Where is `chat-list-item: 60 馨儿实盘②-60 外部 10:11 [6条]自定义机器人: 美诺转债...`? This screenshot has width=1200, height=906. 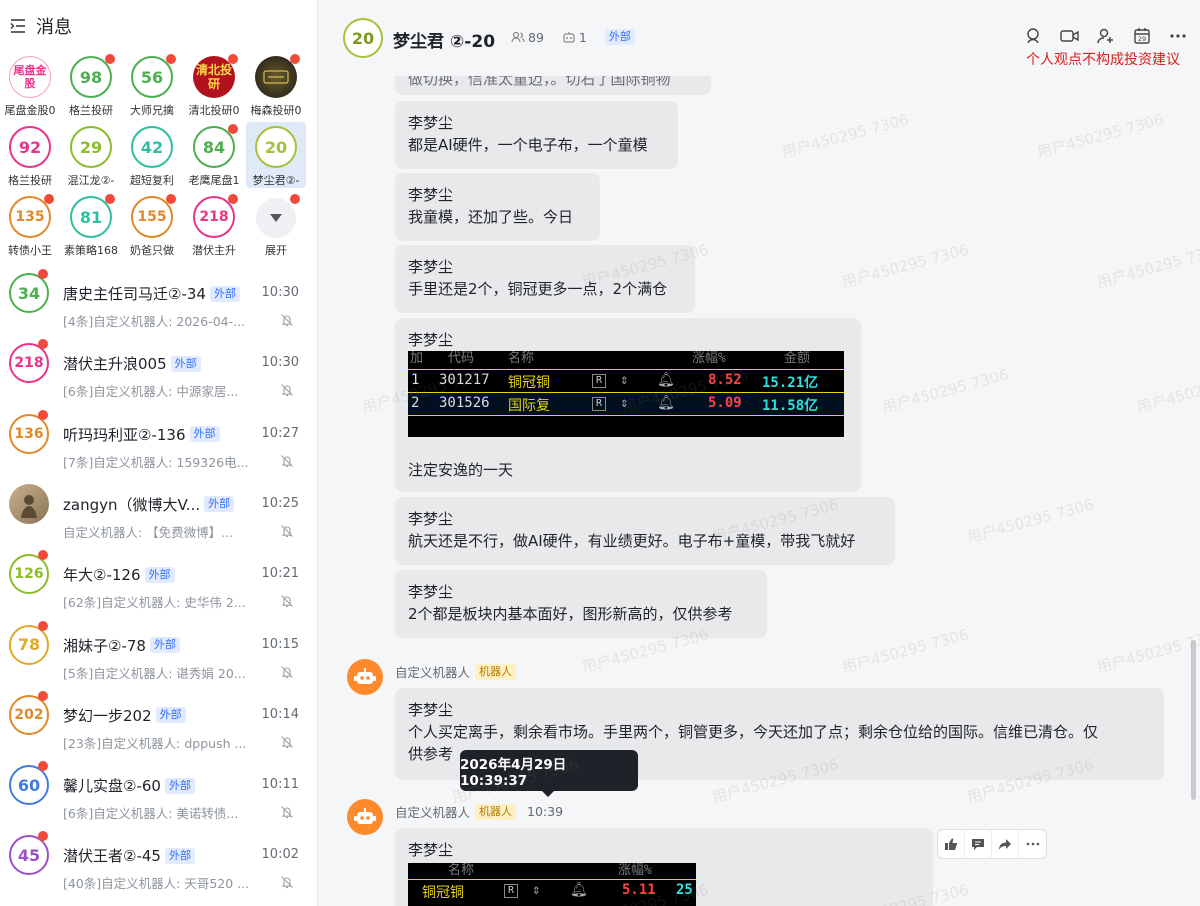
chat-list-item: 60 馨儿实盘②-60 外部 10:11 [6条]自定义机器人: 美诺转债... is located at coordinates (158, 785).